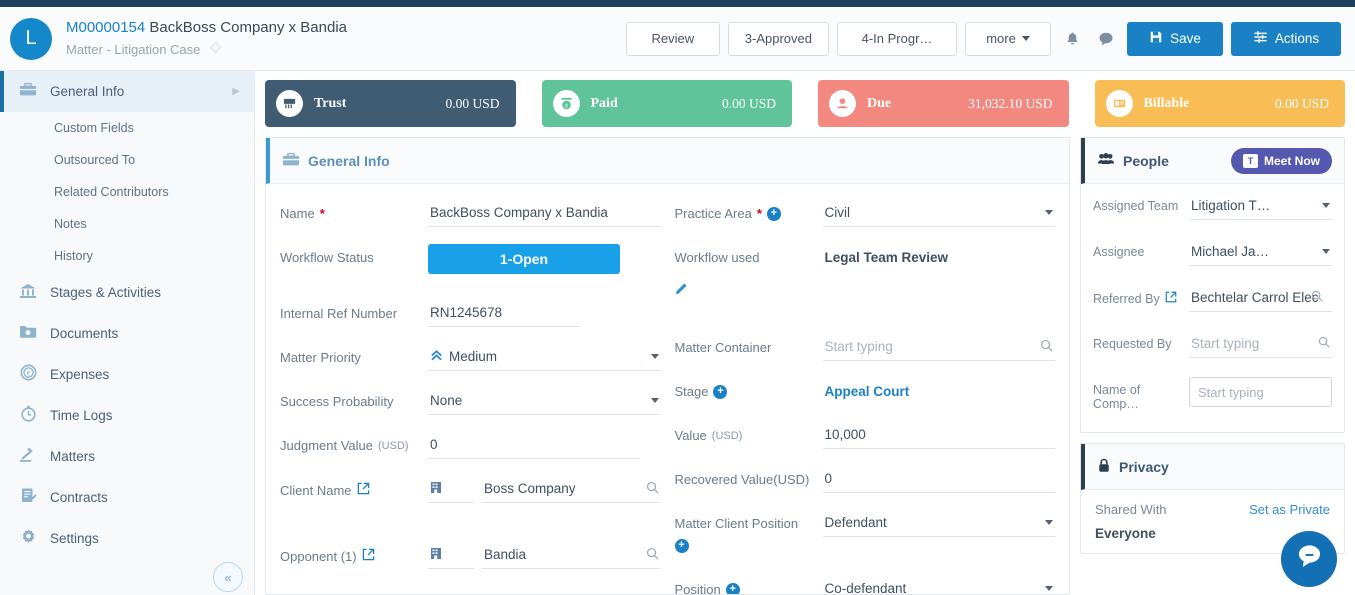 Image resolution: width=1355 pixels, height=595 pixels. What do you see at coordinates (1250, 160) in the screenshot?
I see `teams-icon: T` at bounding box center [1250, 160].